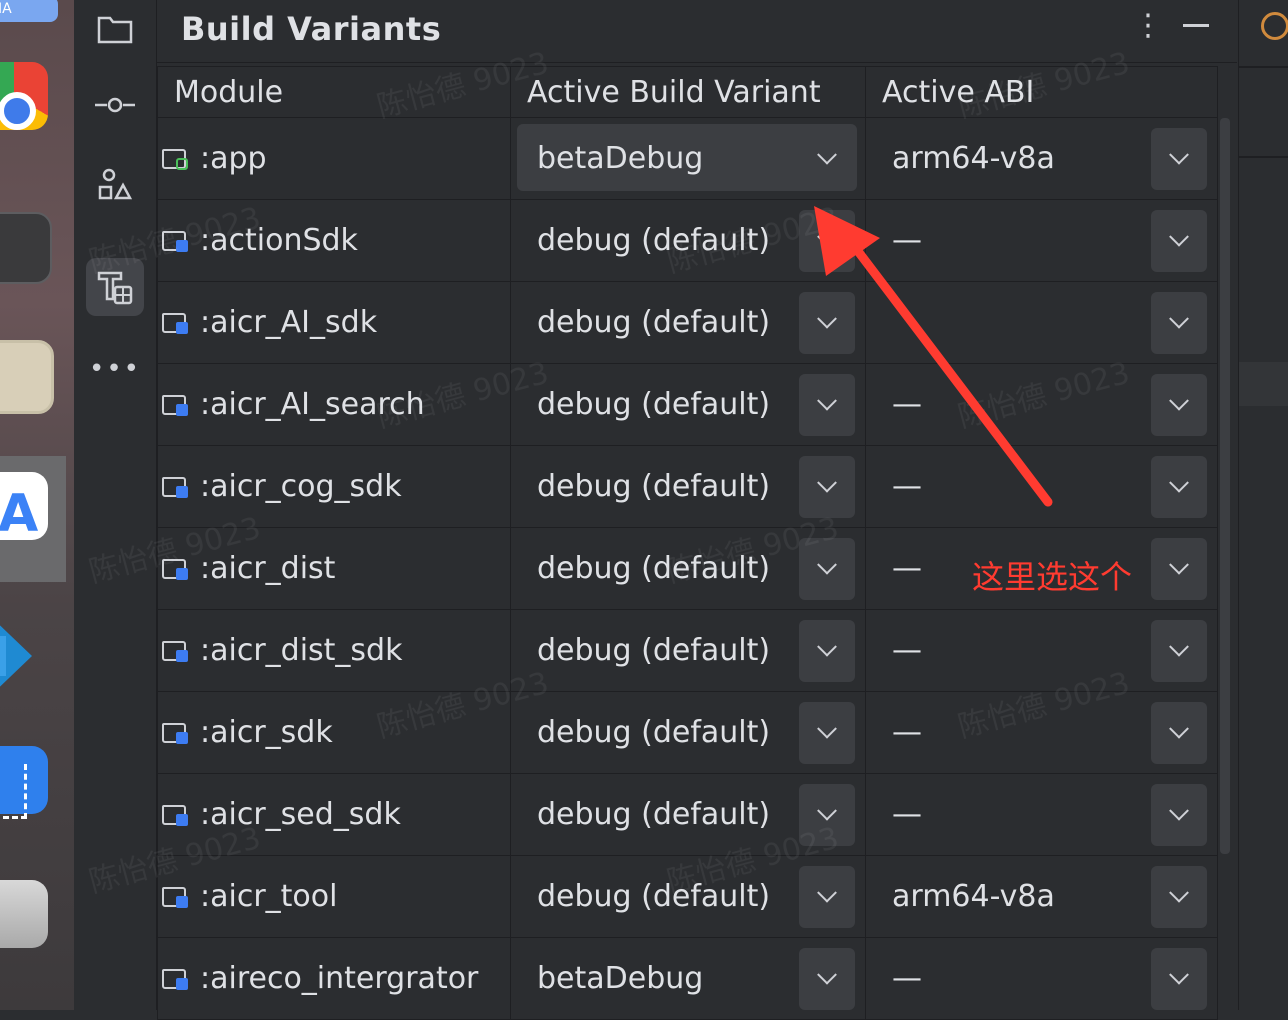 Image resolution: width=1288 pixels, height=1020 pixels. Describe the element at coordinates (1041, 322) in the screenshot. I see `abi-dropdown` at that location.